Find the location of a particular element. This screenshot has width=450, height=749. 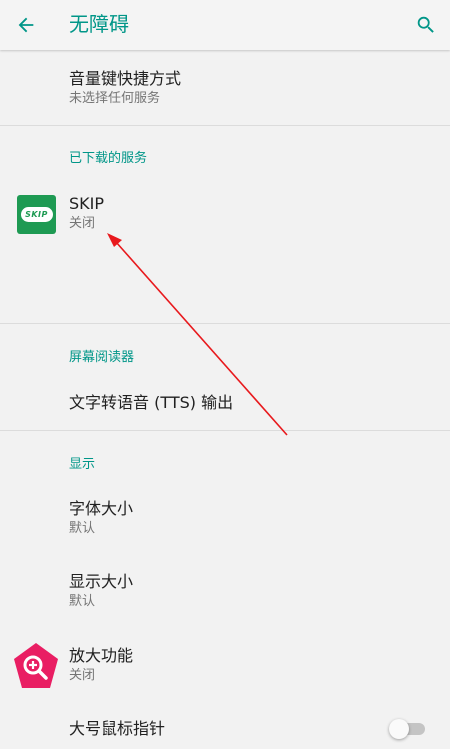

magnification-icon is located at coordinates (36, 665).